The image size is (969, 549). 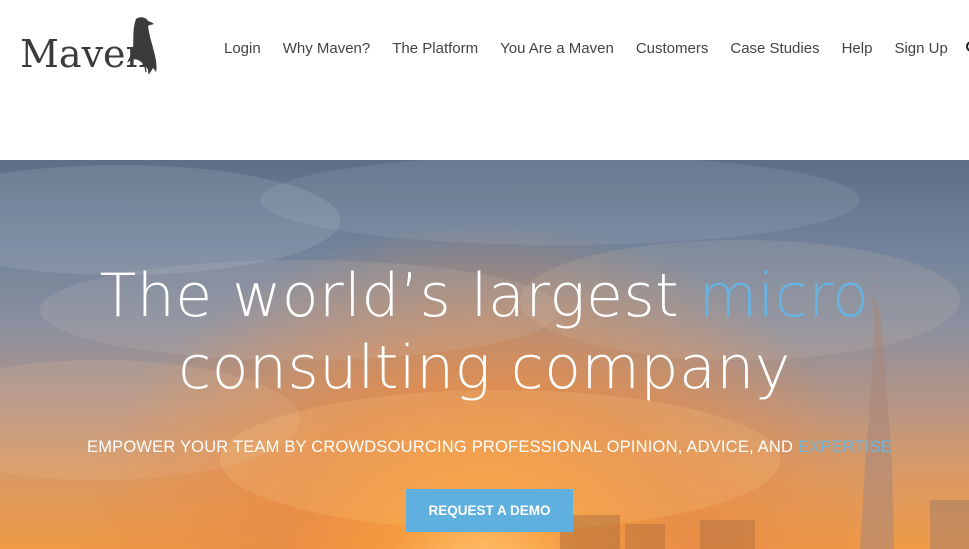 What do you see at coordinates (489, 510) in the screenshot?
I see `request-demo-button: REQUEST A DEMO` at bounding box center [489, 510].